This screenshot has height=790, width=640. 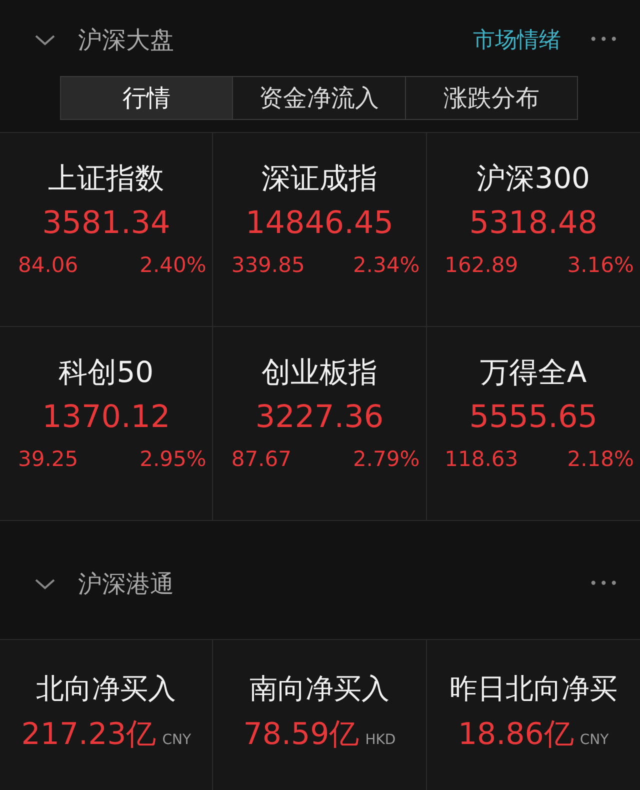 I want to click on tab: 涨跌分布, so click(x=490, y=98).